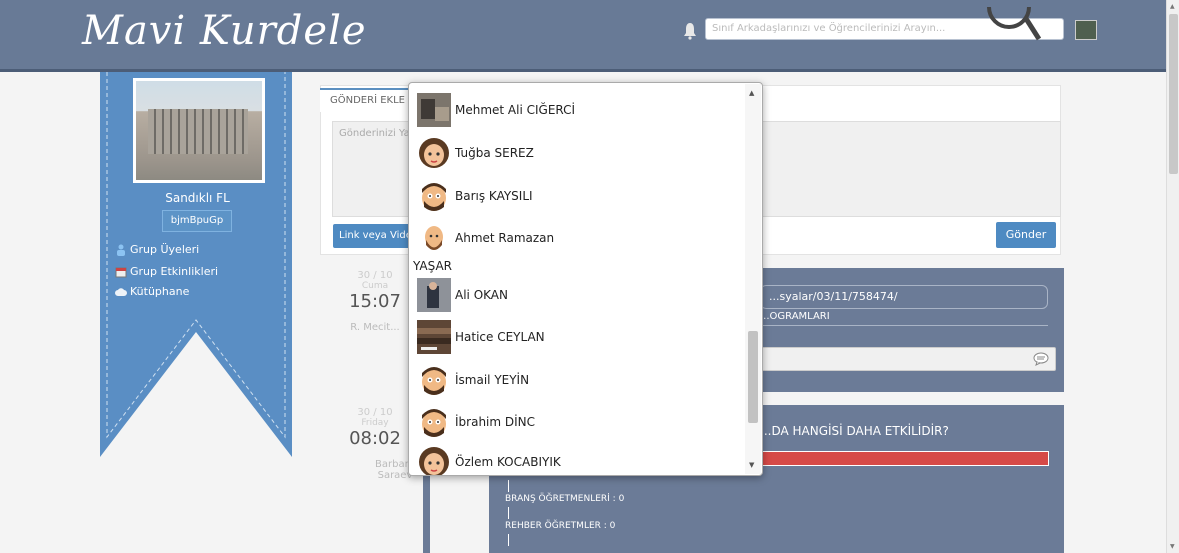 This screenshot has height=553, width=1179. Describe the element at coordinates (515, 110) in the screenshot. I see `result-name: Mehmet Ali CIĞERCİ` at that location.